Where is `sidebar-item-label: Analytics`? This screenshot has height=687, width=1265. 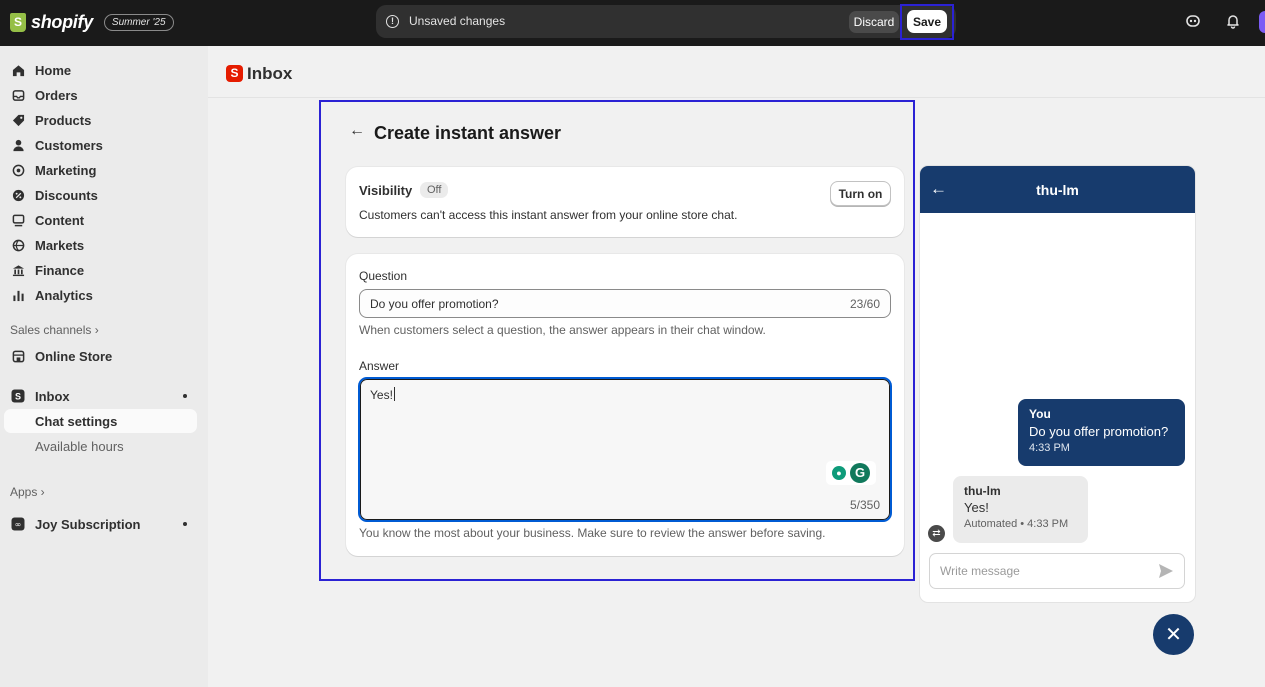 sidebar-item-label: Analytics is located at coordinates (64, 295).